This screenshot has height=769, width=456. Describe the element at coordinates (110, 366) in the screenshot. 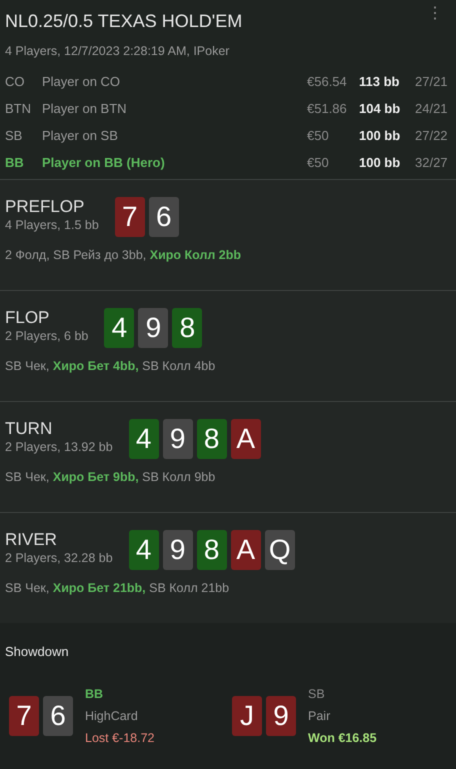

I see `street-actions: SB Чек, Хиро Бет 4bb, SB Колл 4bb` at that location.